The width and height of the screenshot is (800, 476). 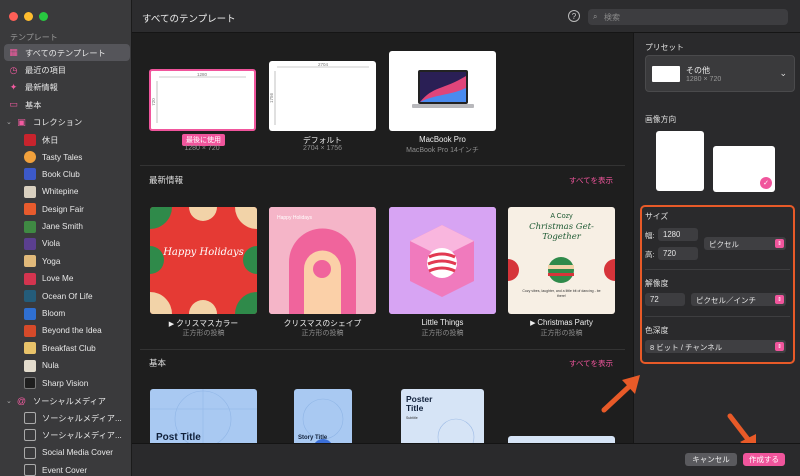 I want to click on christmas-pattern-artwork, so click(x=203, y=260).